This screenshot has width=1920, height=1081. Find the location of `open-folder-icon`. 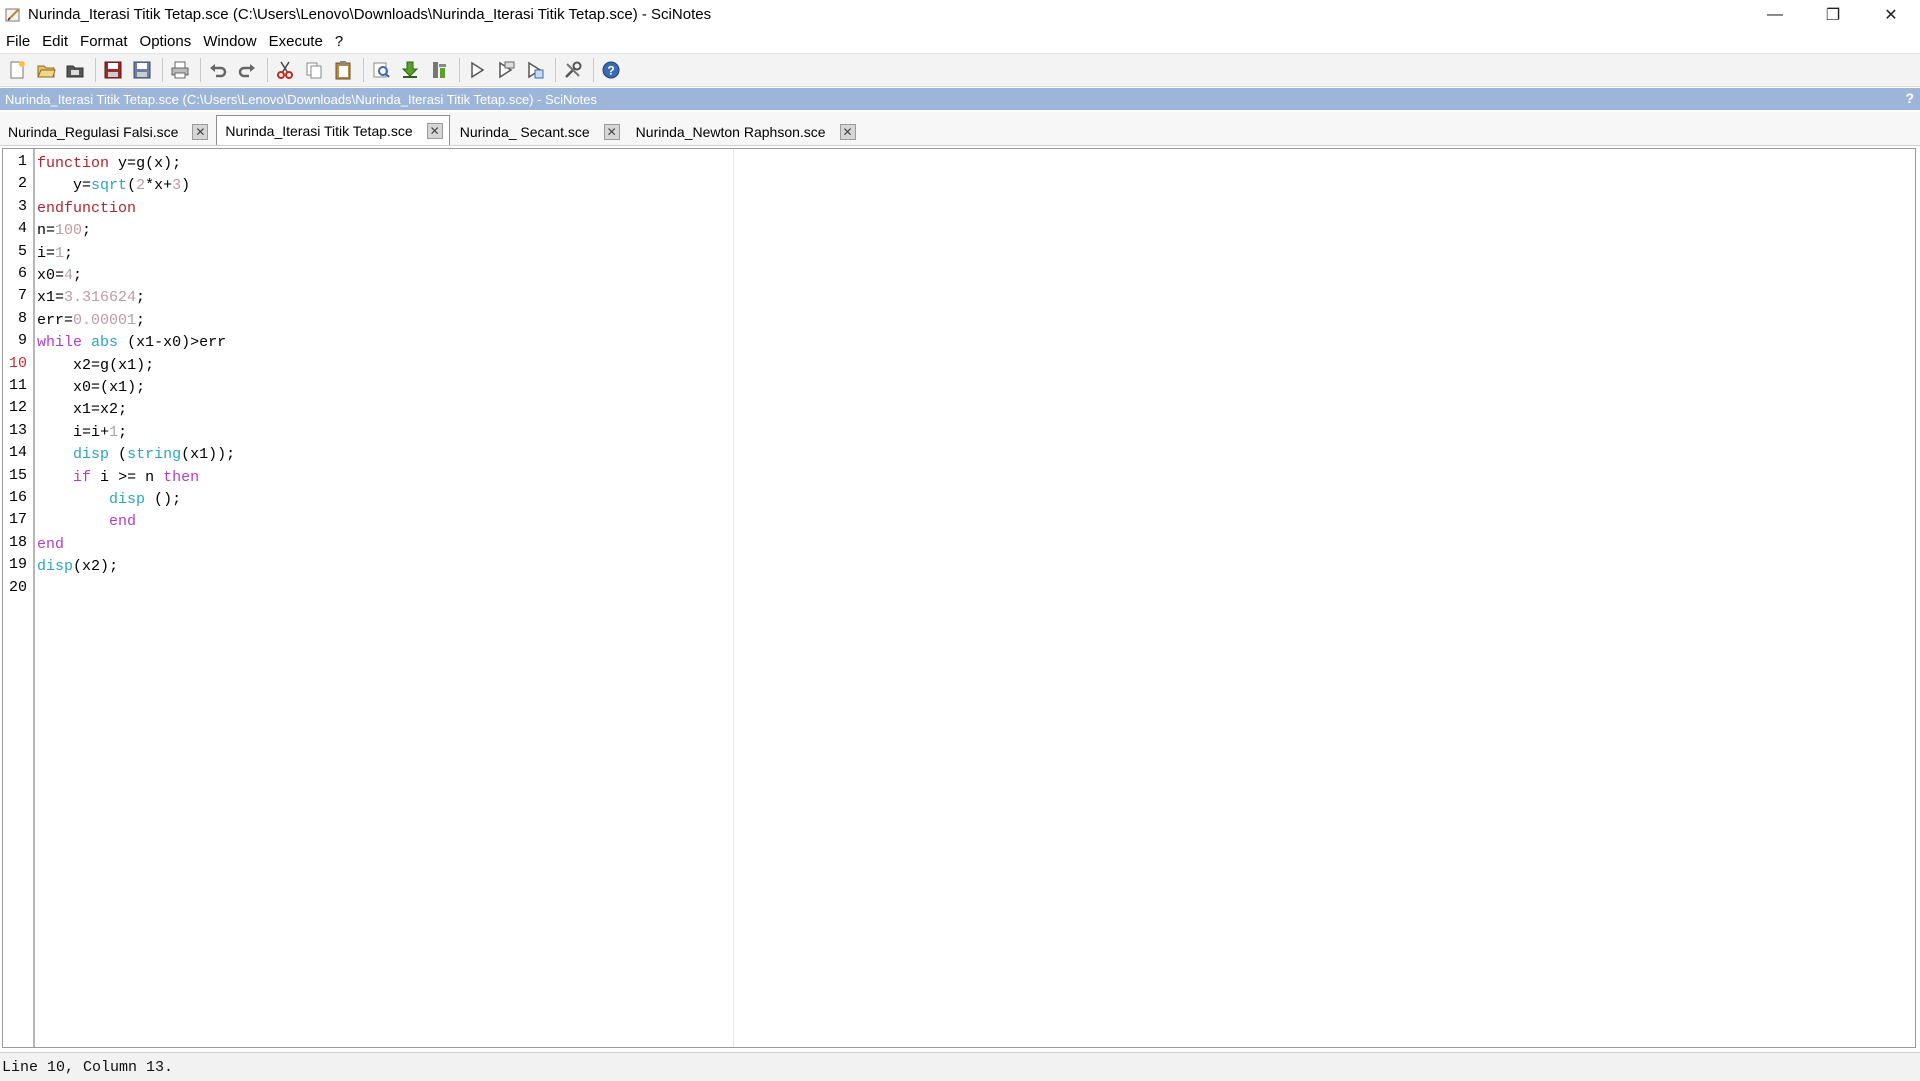

open-folder-icon is located at coordinates (75, 70).